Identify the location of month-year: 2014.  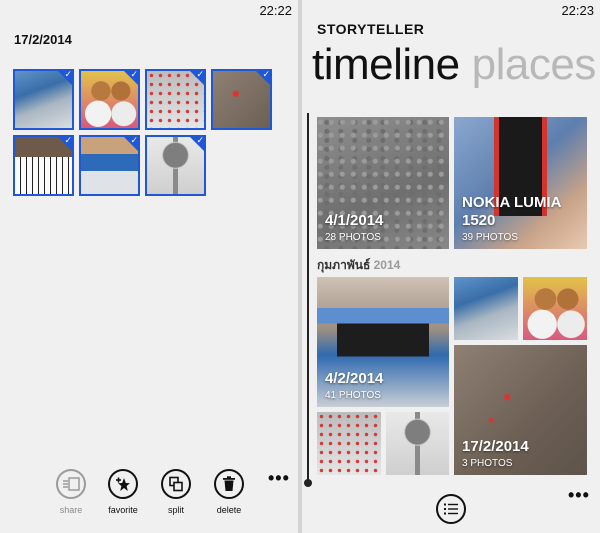
(387, 265).